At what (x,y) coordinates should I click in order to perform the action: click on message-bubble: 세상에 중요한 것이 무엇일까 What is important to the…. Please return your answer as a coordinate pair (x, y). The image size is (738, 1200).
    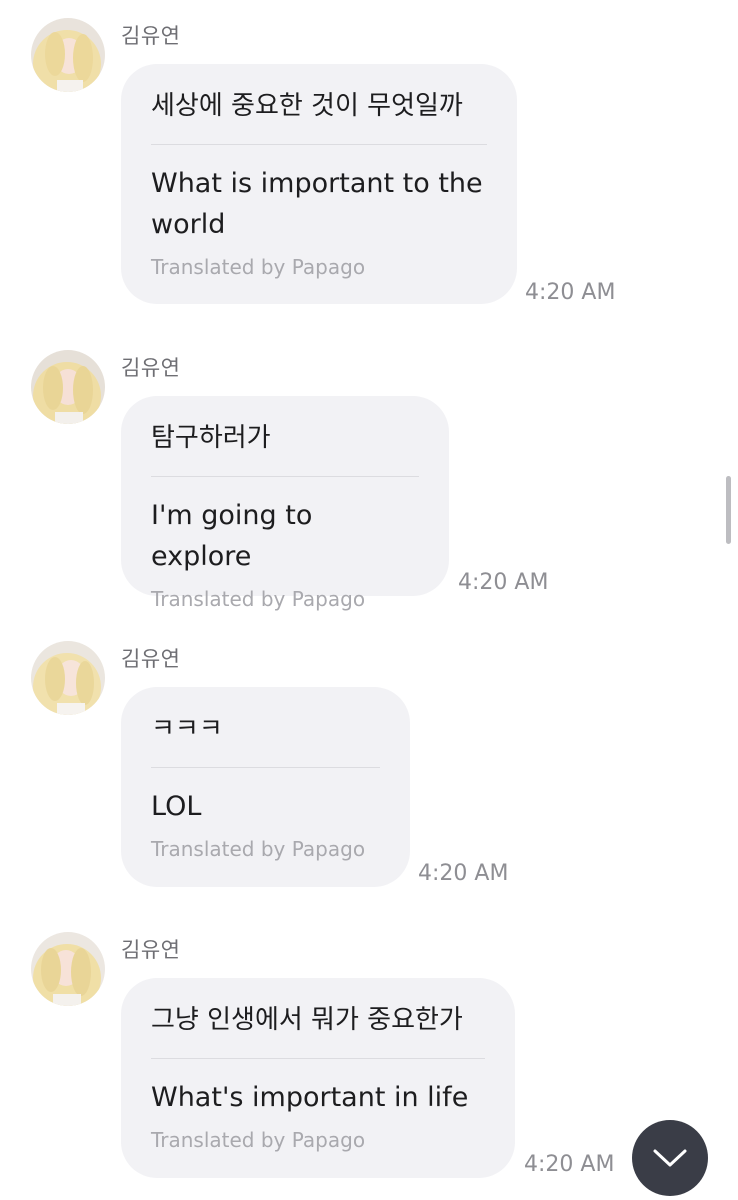
    Looking at the image, I should click on (319, 184).